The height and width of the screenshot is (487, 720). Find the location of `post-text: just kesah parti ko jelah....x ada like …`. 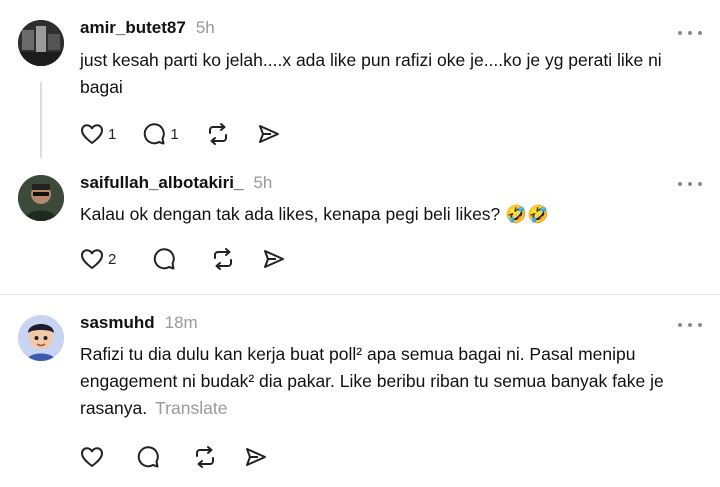

post-text: just kesah parti ko jelah....x ada like … is located at coordinates (371, 73).